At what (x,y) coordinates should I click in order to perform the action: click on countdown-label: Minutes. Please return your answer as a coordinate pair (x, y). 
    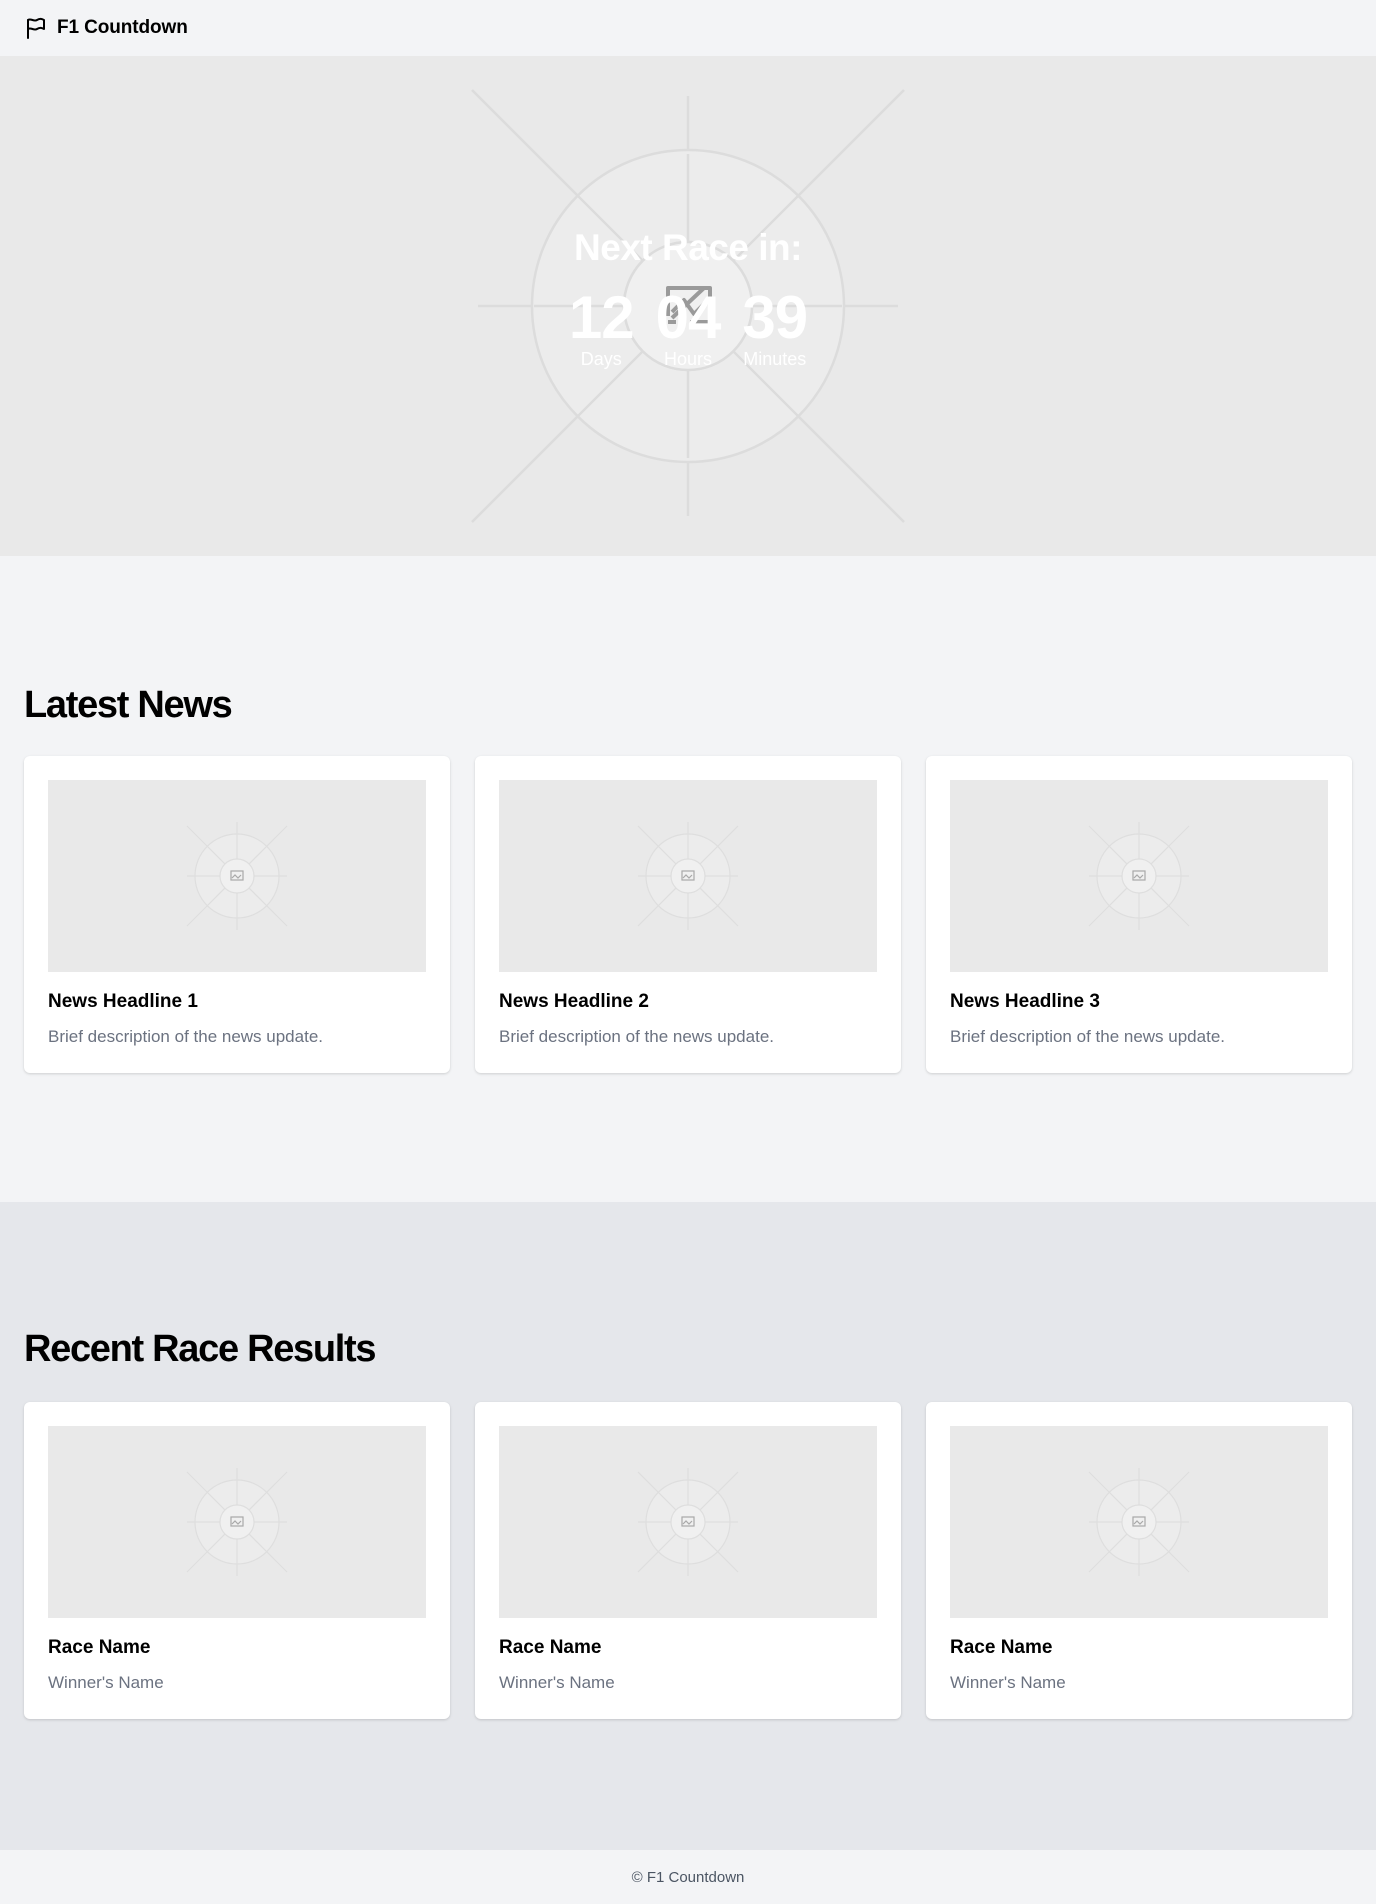
    Looking at the image, I should click on (775, 359).